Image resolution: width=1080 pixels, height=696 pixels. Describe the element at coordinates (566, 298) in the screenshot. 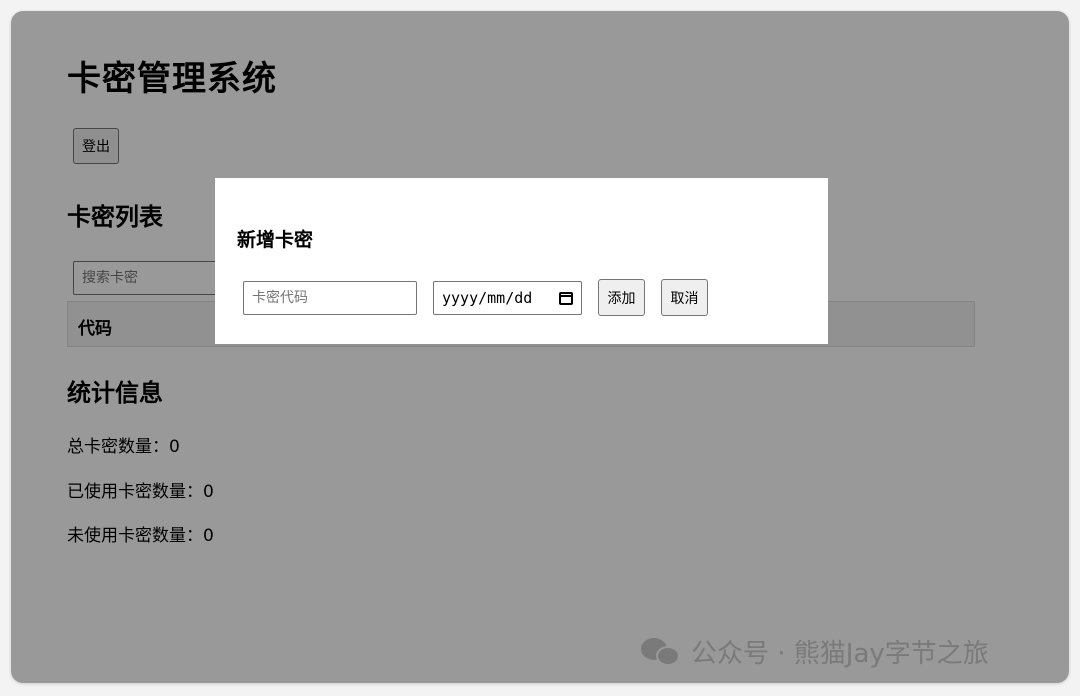

I see `calendar-icon` at that location.